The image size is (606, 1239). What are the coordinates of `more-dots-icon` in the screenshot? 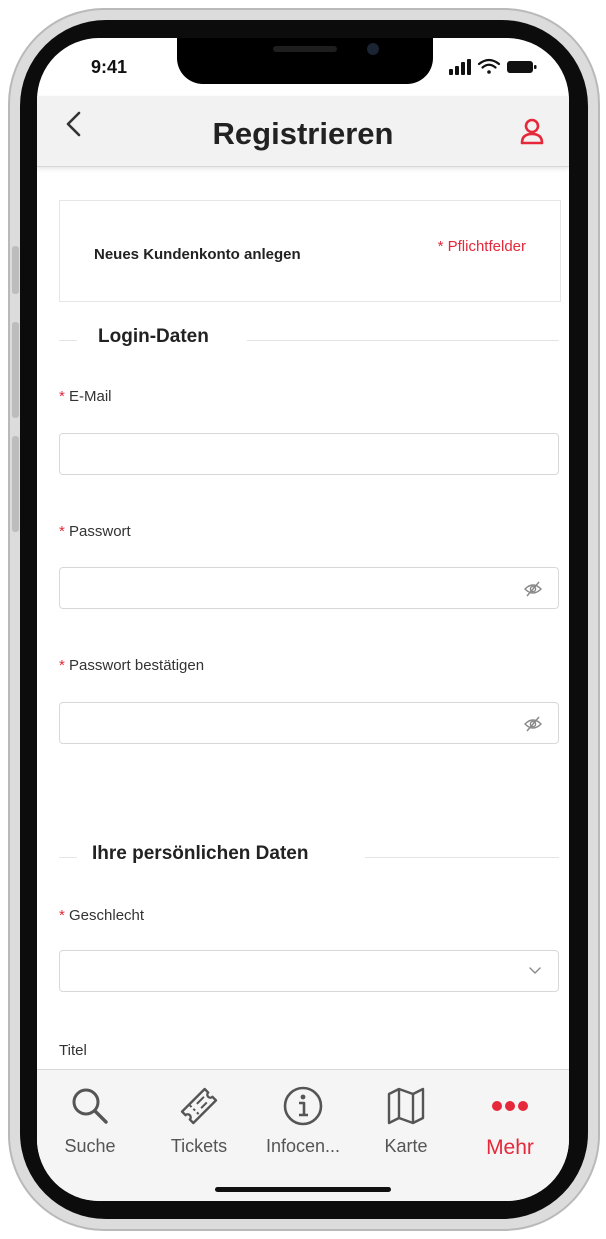 It's located at (510, 1106).